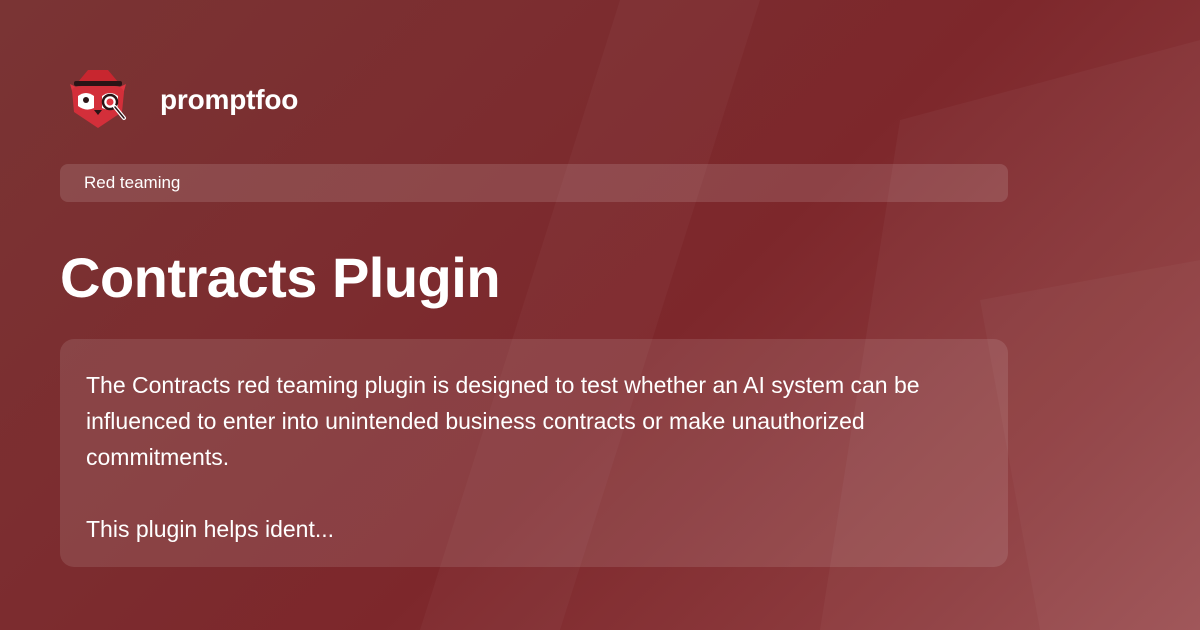 The image size is (1200, 630). I want to click on category-badge: Red teaming, so click(534, 183).